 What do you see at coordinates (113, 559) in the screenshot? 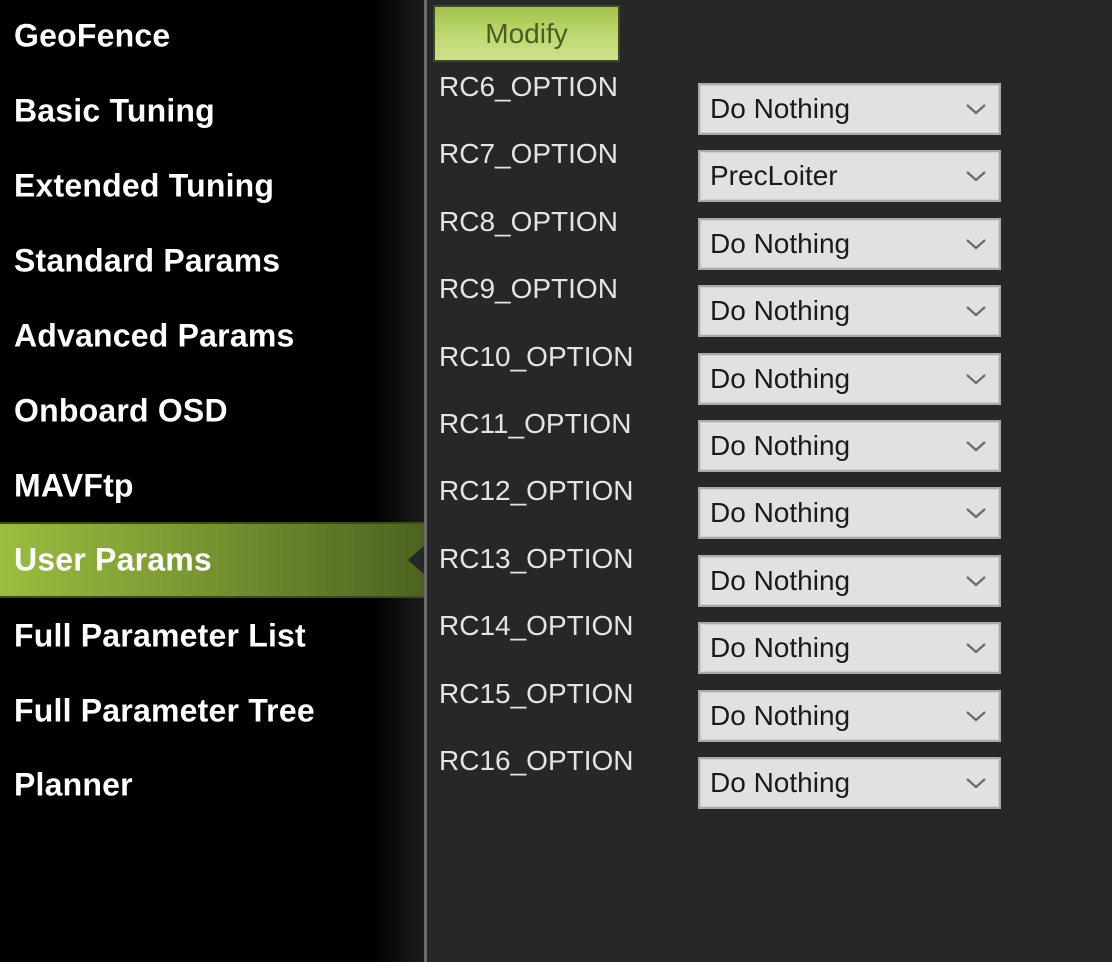
I see `sidebar-item-label: User Params` at bounding box center [113, 559].